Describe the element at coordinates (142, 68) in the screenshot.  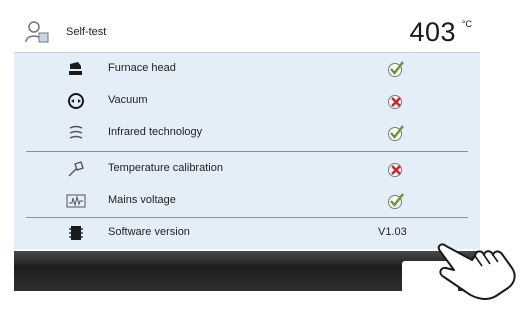
I see `list-item-label: Furnace head` at that location.